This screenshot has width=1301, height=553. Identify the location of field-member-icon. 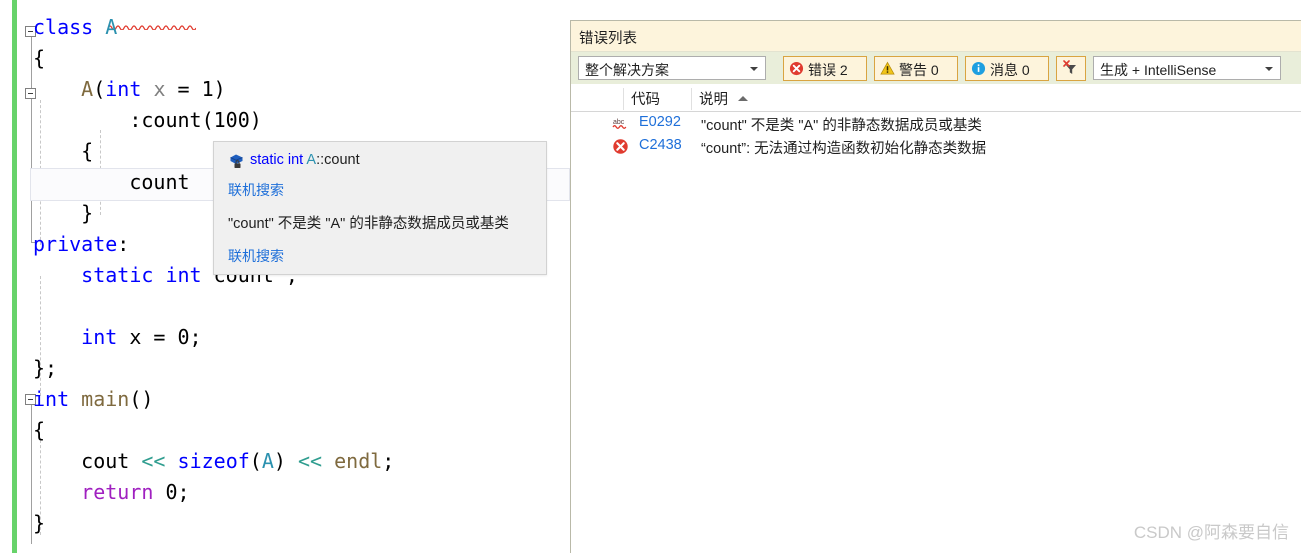
(236, 161).